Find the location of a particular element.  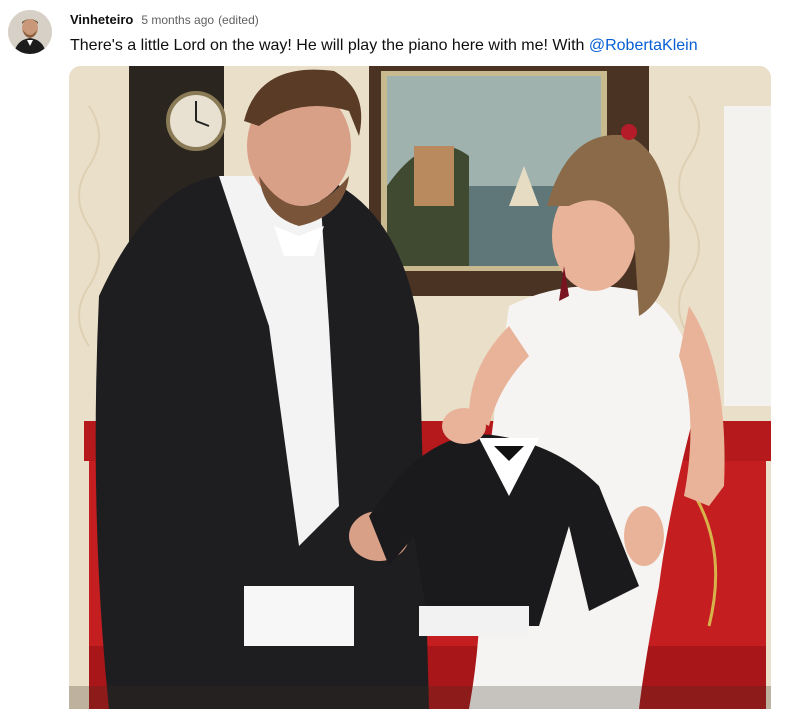

author-avatar is located at coordinates (30, 32).